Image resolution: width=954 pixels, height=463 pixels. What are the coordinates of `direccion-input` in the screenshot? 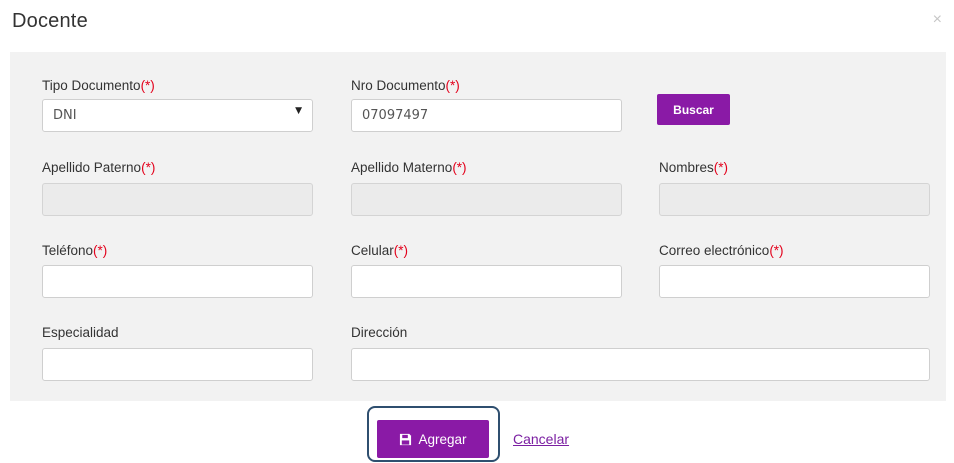 It's located at (640, 364).